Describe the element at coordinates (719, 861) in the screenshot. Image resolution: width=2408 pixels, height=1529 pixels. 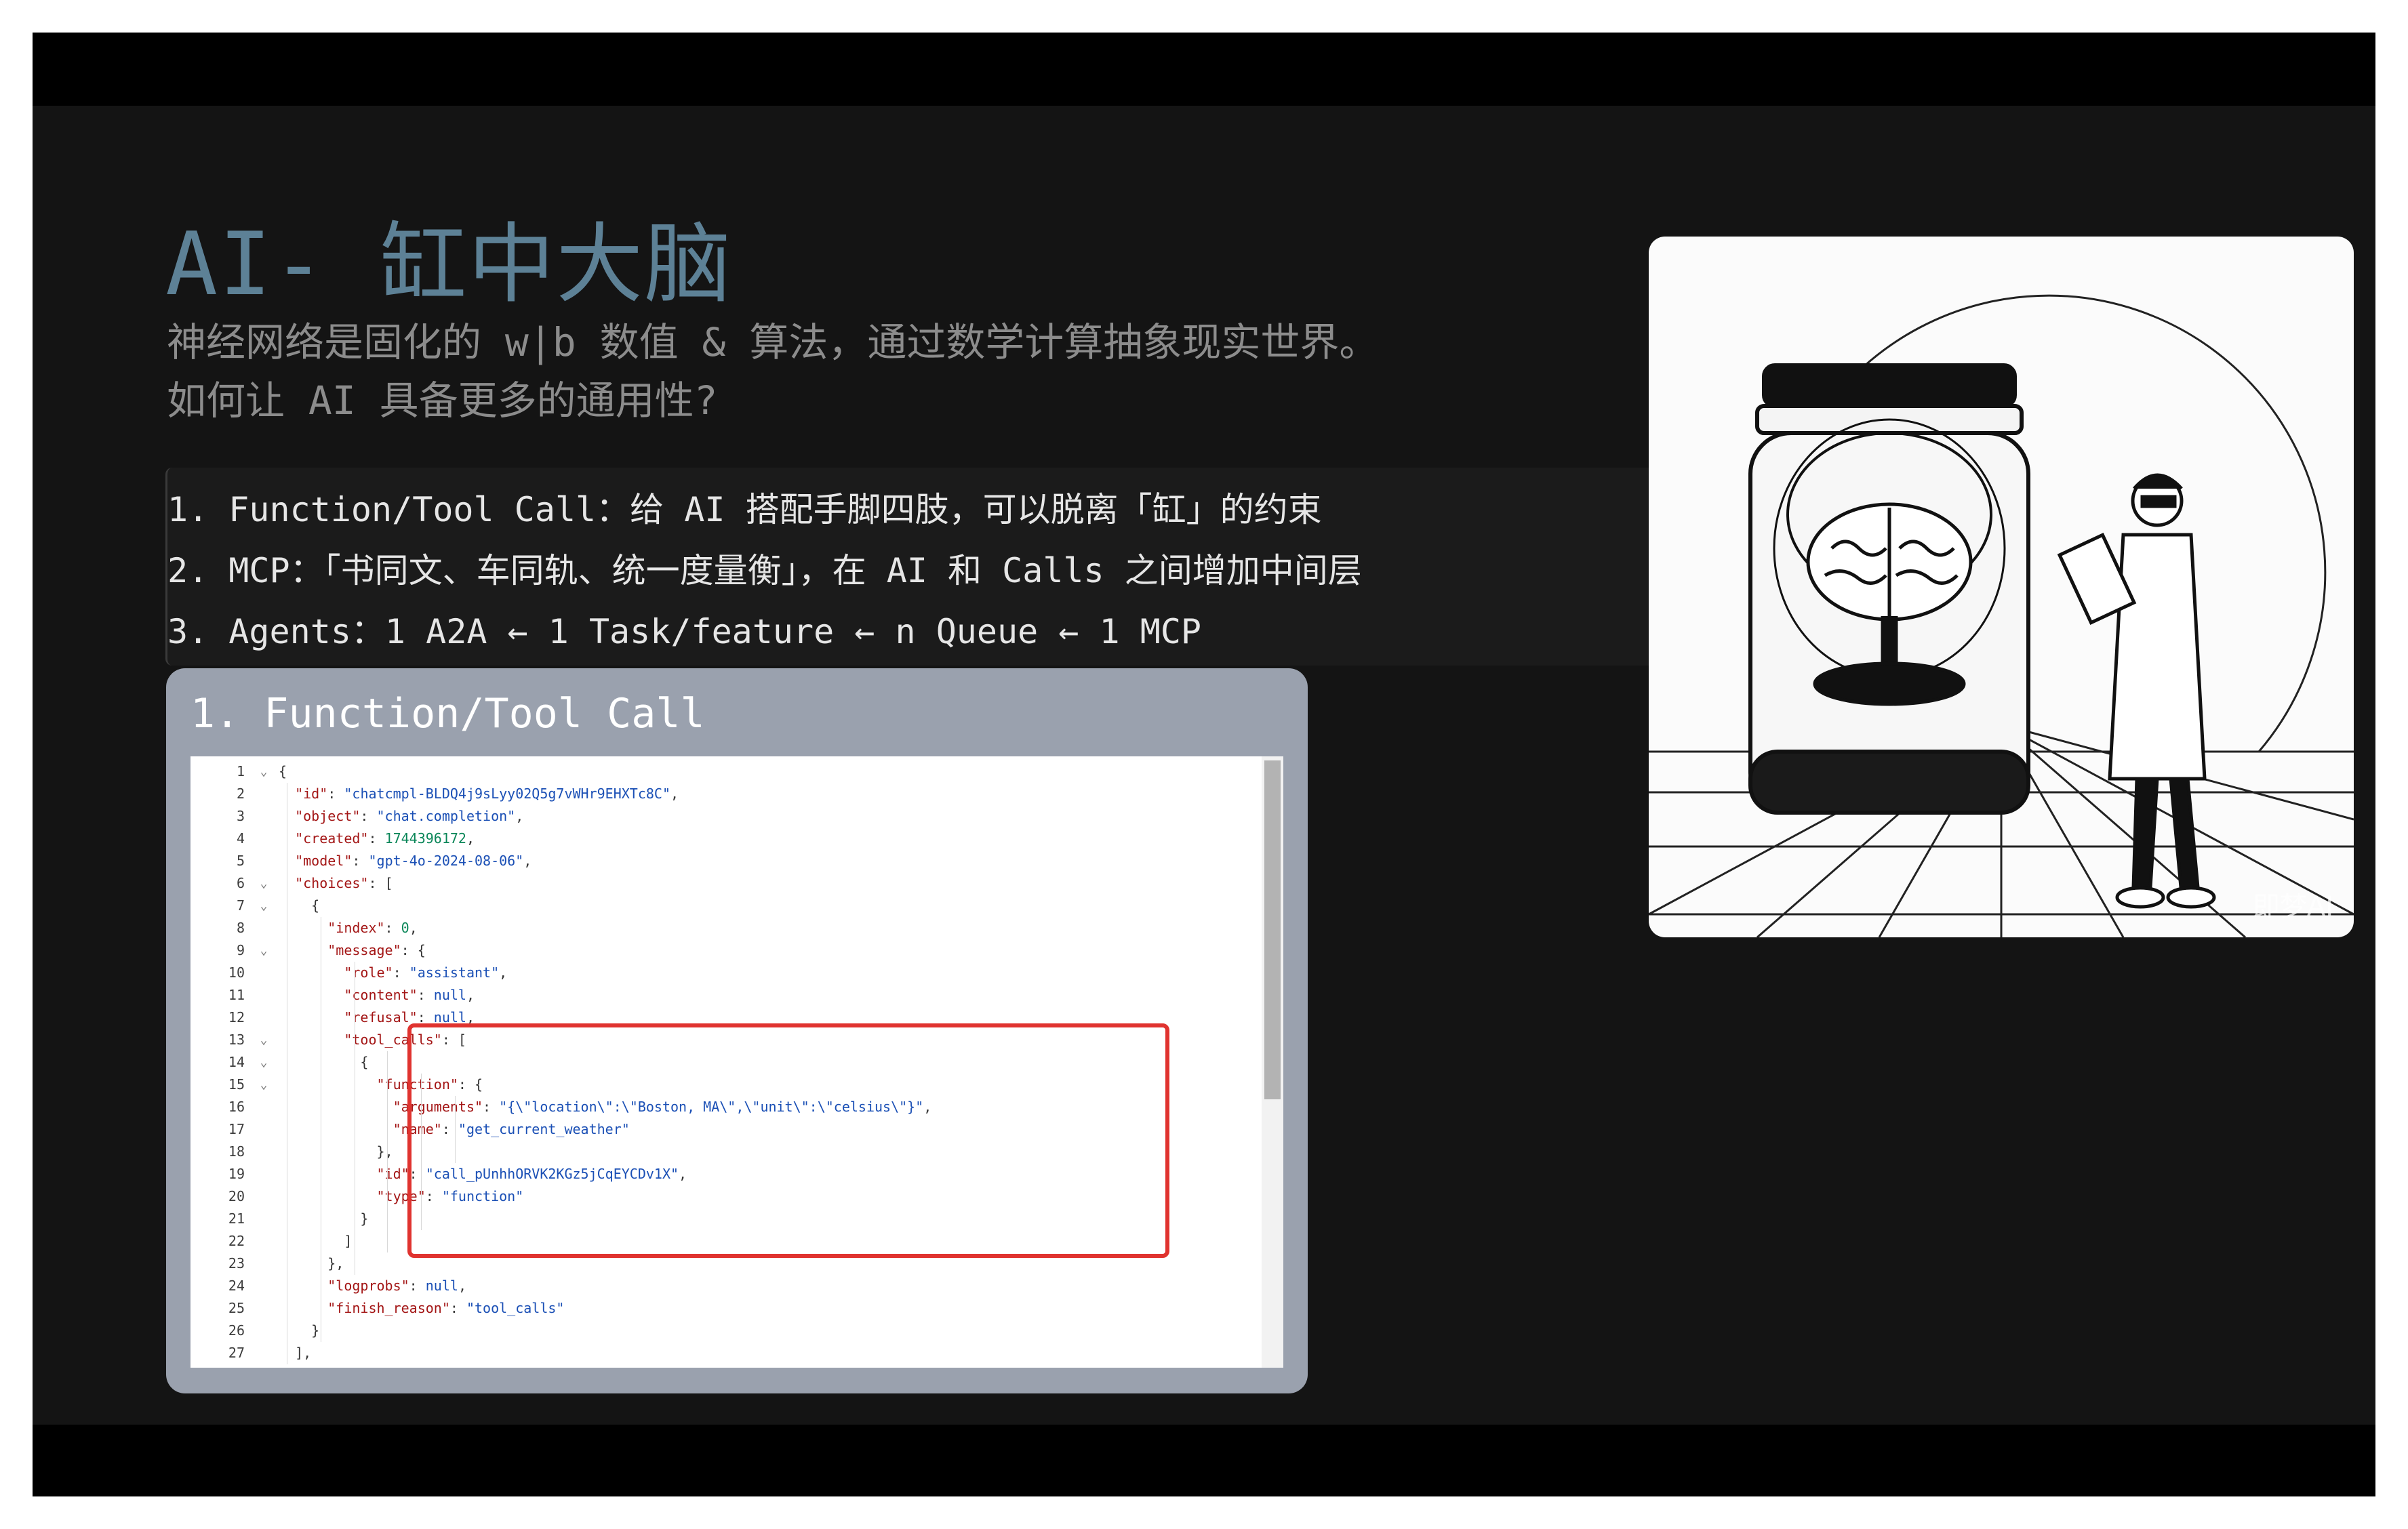
I see `code-line: 5 "model": "gpt-4o-2024-08-06",` at that location.